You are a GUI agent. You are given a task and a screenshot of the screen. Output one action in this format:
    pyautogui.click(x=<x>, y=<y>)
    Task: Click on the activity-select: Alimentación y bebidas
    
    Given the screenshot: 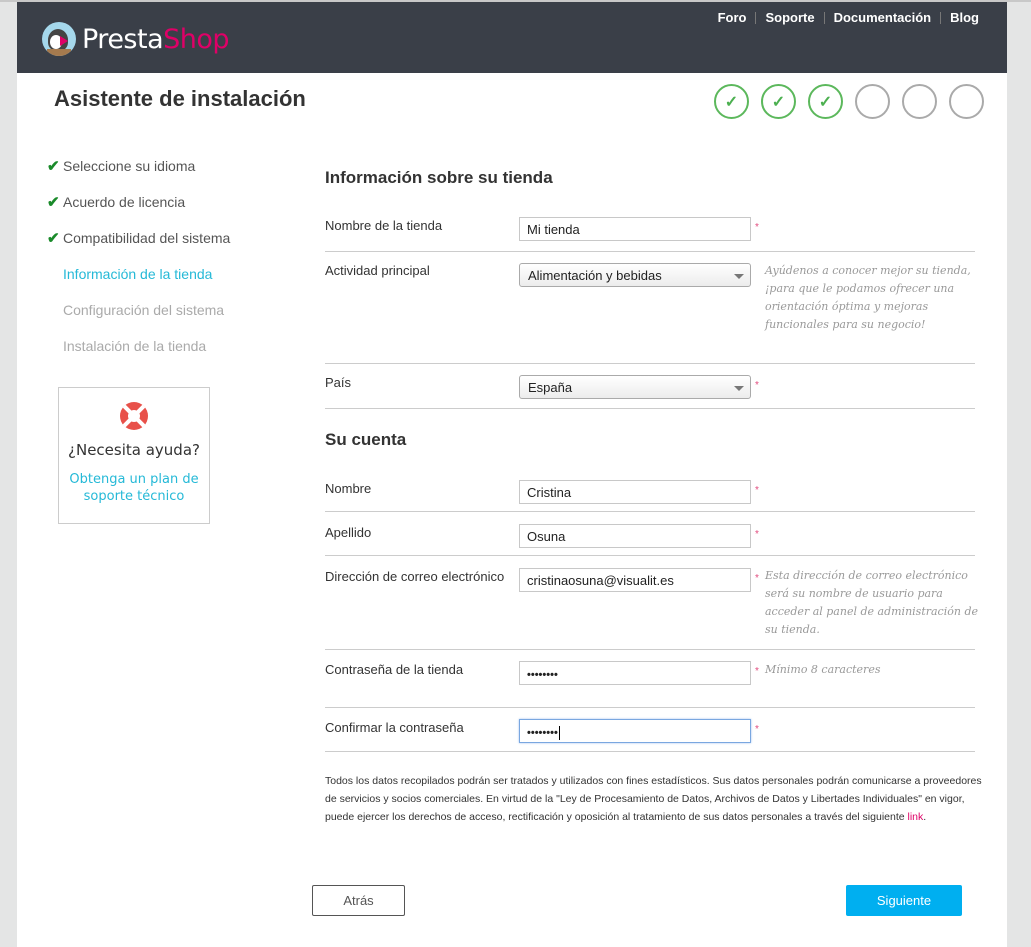 What is the action you would take?
    pyautogui.click(x=635, y=275)
    